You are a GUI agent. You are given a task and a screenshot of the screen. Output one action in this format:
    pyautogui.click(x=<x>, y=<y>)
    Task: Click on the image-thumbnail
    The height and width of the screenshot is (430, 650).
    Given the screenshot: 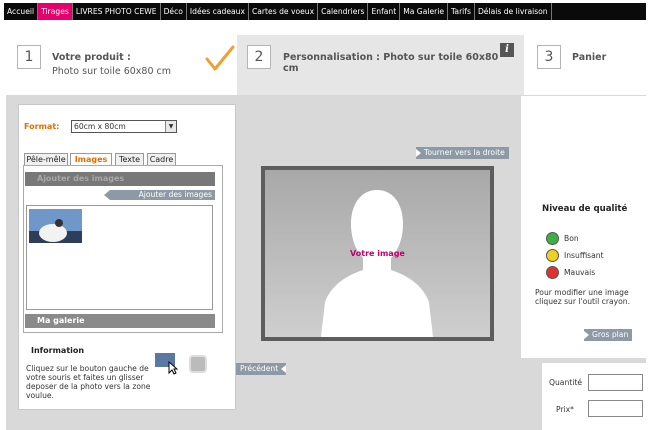 What is the action you would take?
    pyautogui.click(x=55, y=226)
    